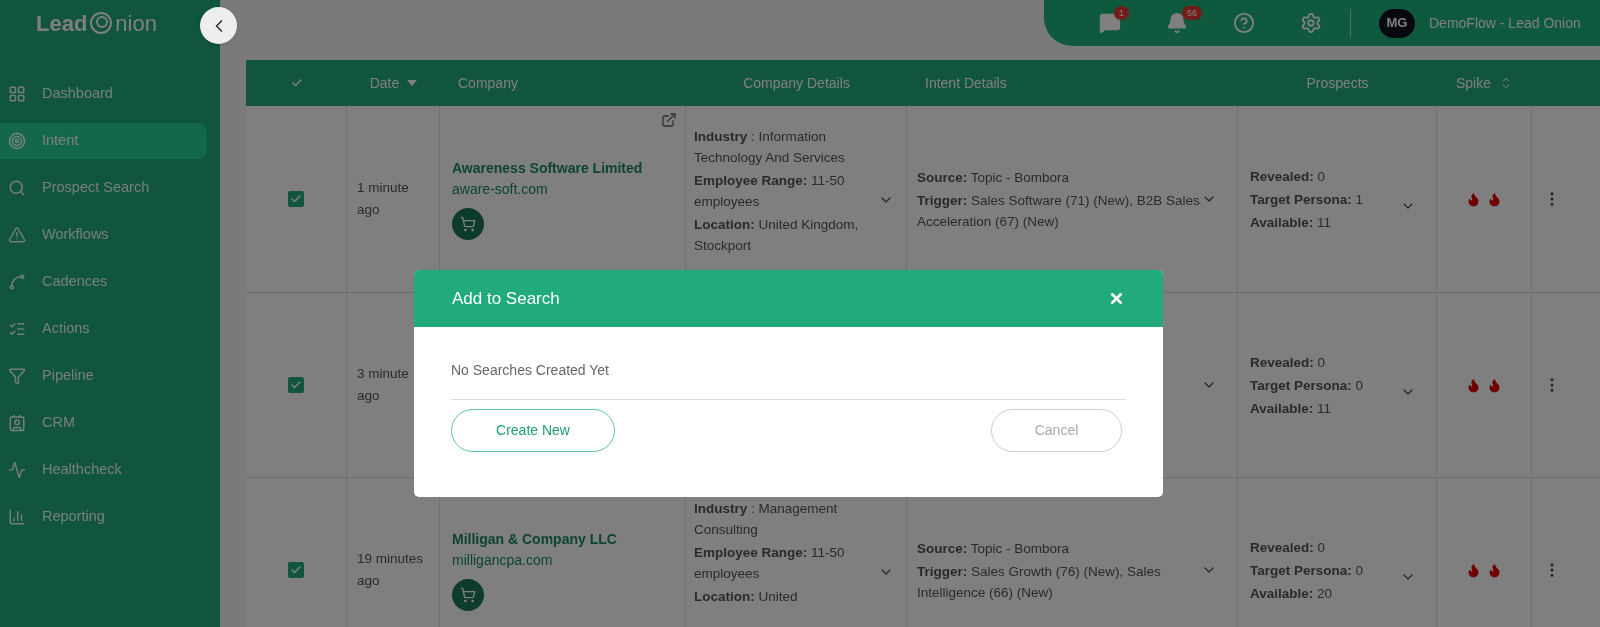  I want to click on column-header: Intent Details, so click(966, 83).